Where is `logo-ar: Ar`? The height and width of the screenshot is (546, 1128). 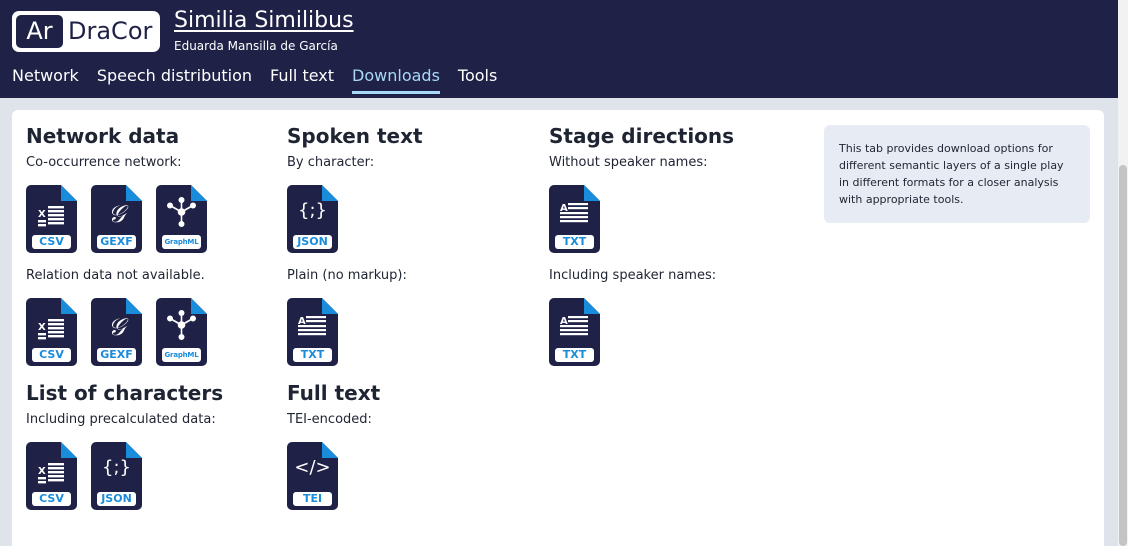 logo-ar: Ar is located at coordinates (39, 31).